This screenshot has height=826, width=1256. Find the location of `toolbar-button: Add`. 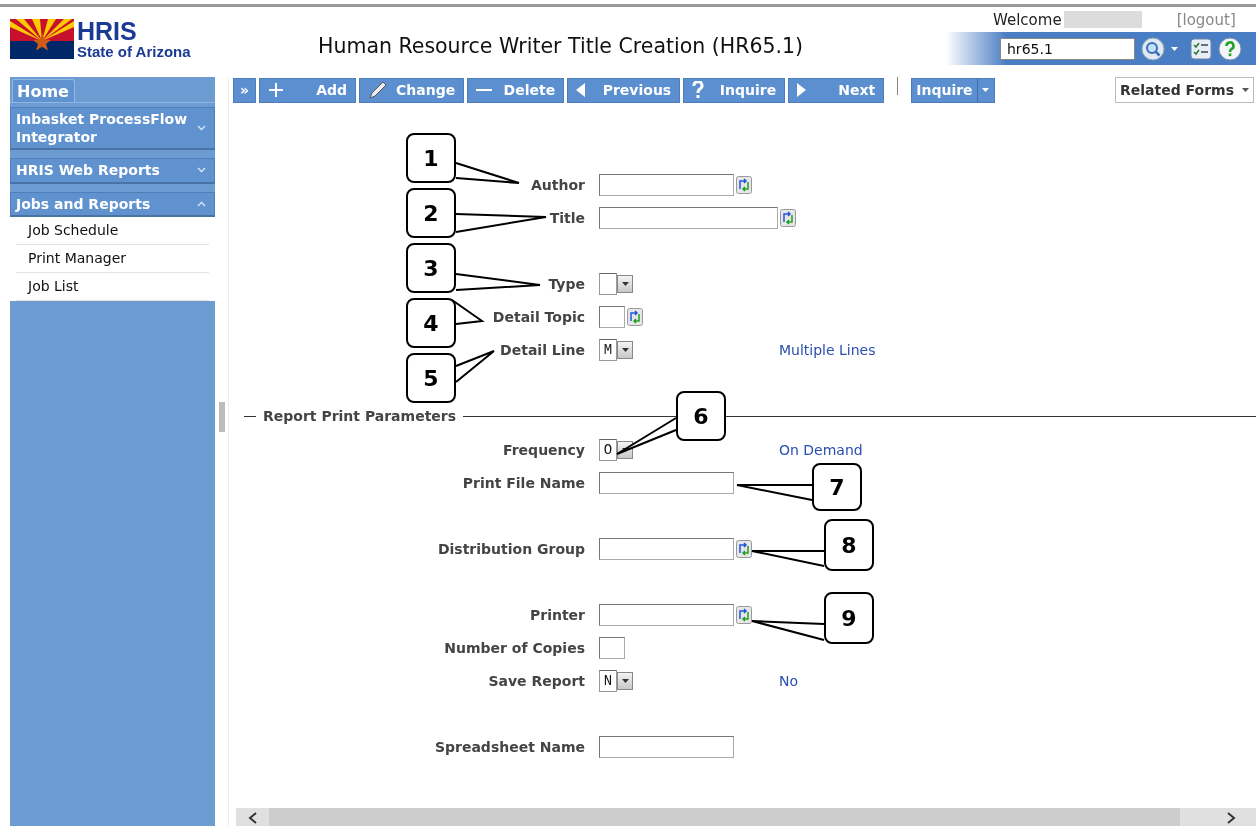

toolbar-button: Add is located at coordinates (308, 90).